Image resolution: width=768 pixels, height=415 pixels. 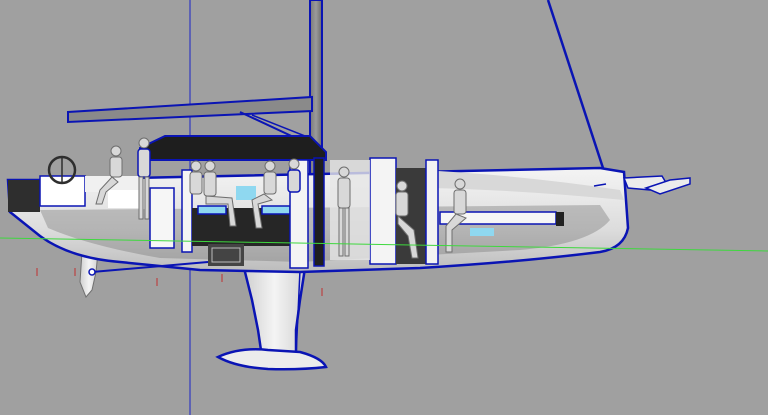 I want to click on engine, so click(x=226, y=255).